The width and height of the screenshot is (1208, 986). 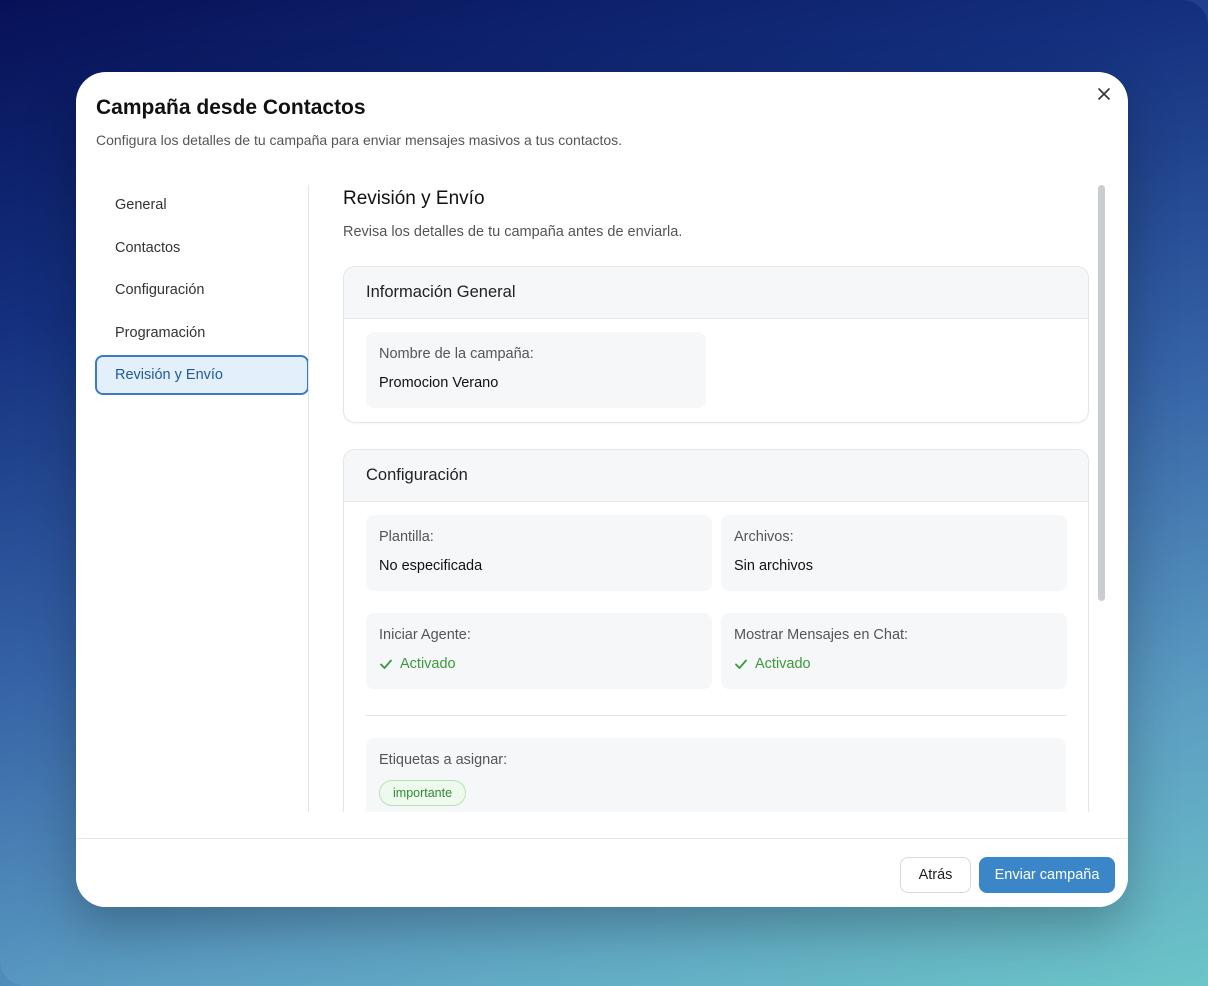 What do you see at coordinates (1104, 94) in the screenshot?
I see `close-icon` at bounding box center [1104, 94].